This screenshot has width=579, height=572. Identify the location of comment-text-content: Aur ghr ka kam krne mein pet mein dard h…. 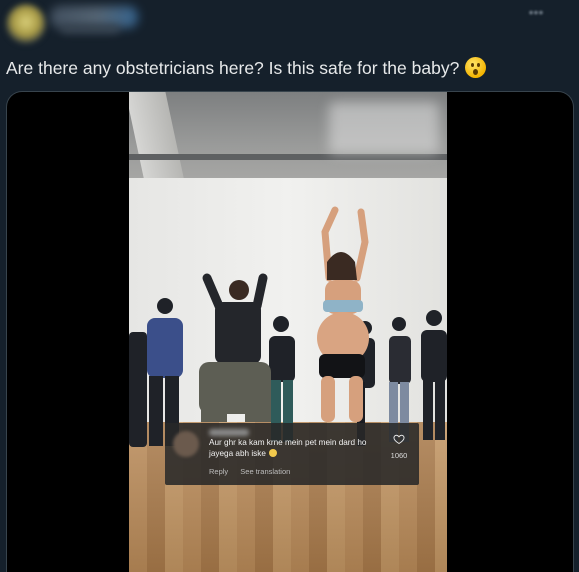
(288, 448).